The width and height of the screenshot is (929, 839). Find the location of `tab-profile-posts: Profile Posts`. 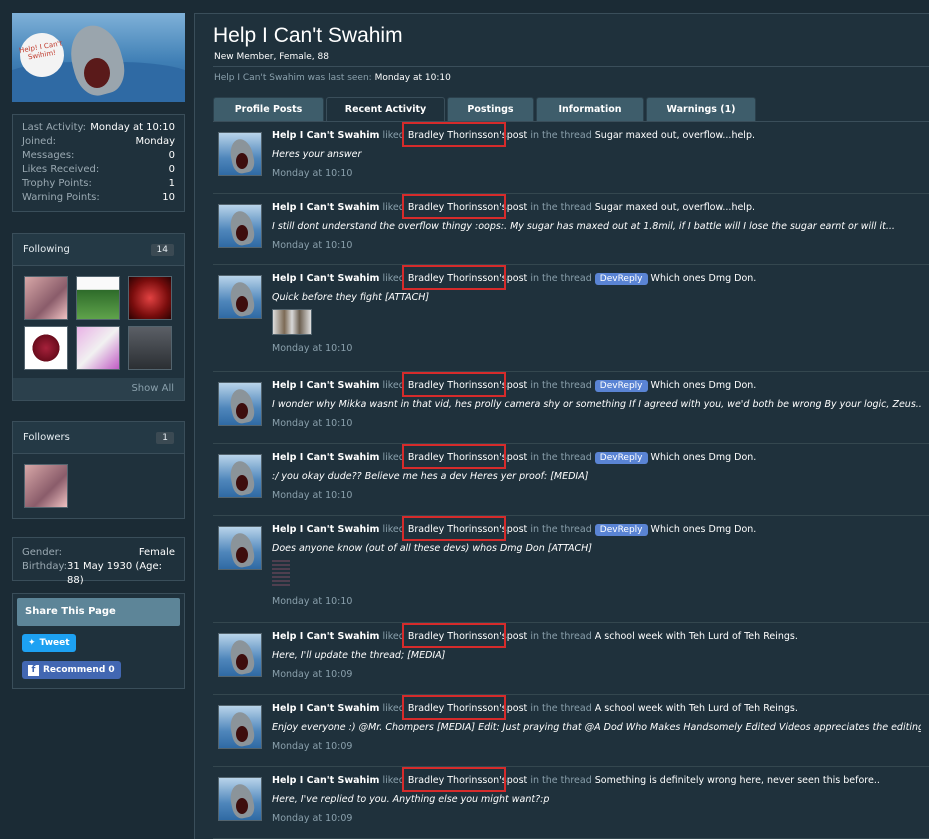

tab-profile-posts: Profile Posts is located at coordinates (268, 109).